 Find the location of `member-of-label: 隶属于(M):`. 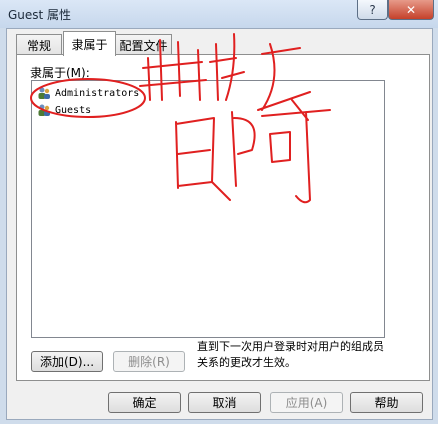

member-of-label: 隶属于(M): is located at coordinates (60, 73).